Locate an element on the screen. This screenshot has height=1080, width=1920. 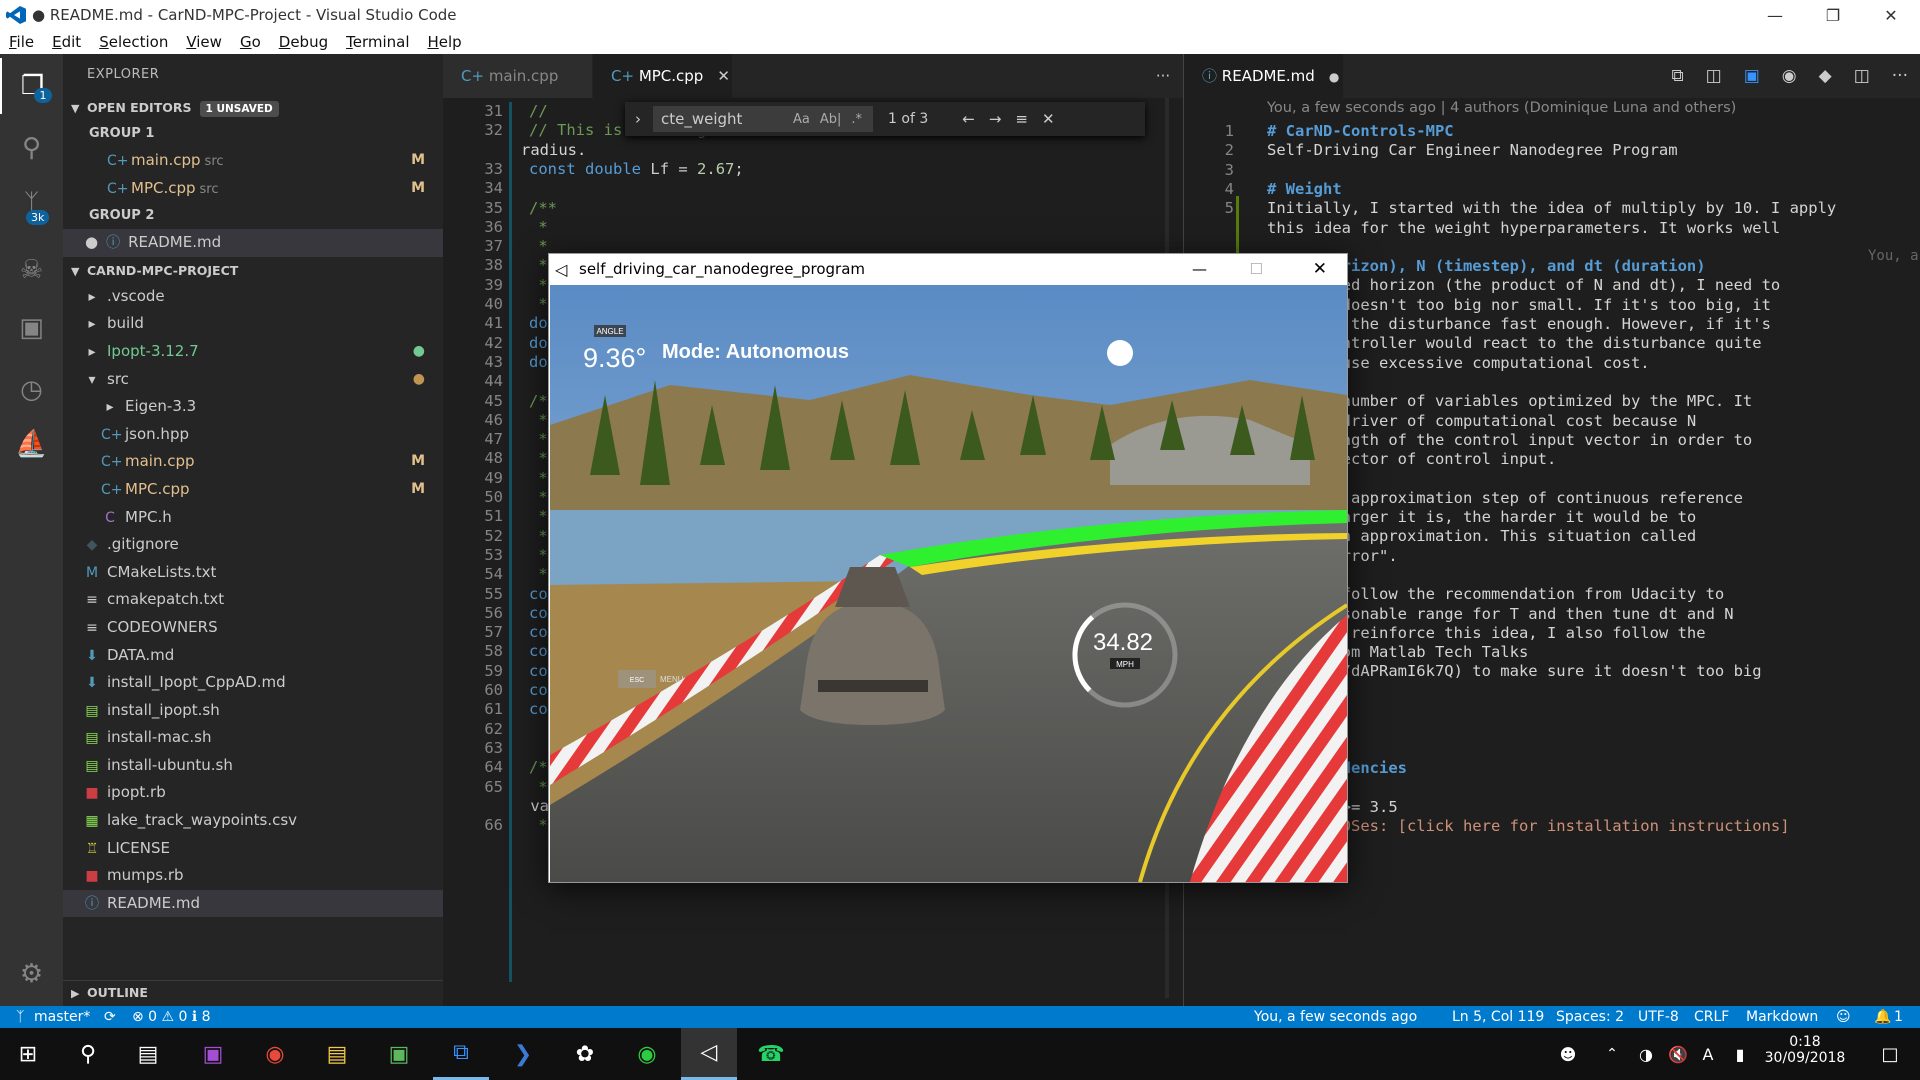
menu-terminal: Terminal is located at coordinates (377, 42).